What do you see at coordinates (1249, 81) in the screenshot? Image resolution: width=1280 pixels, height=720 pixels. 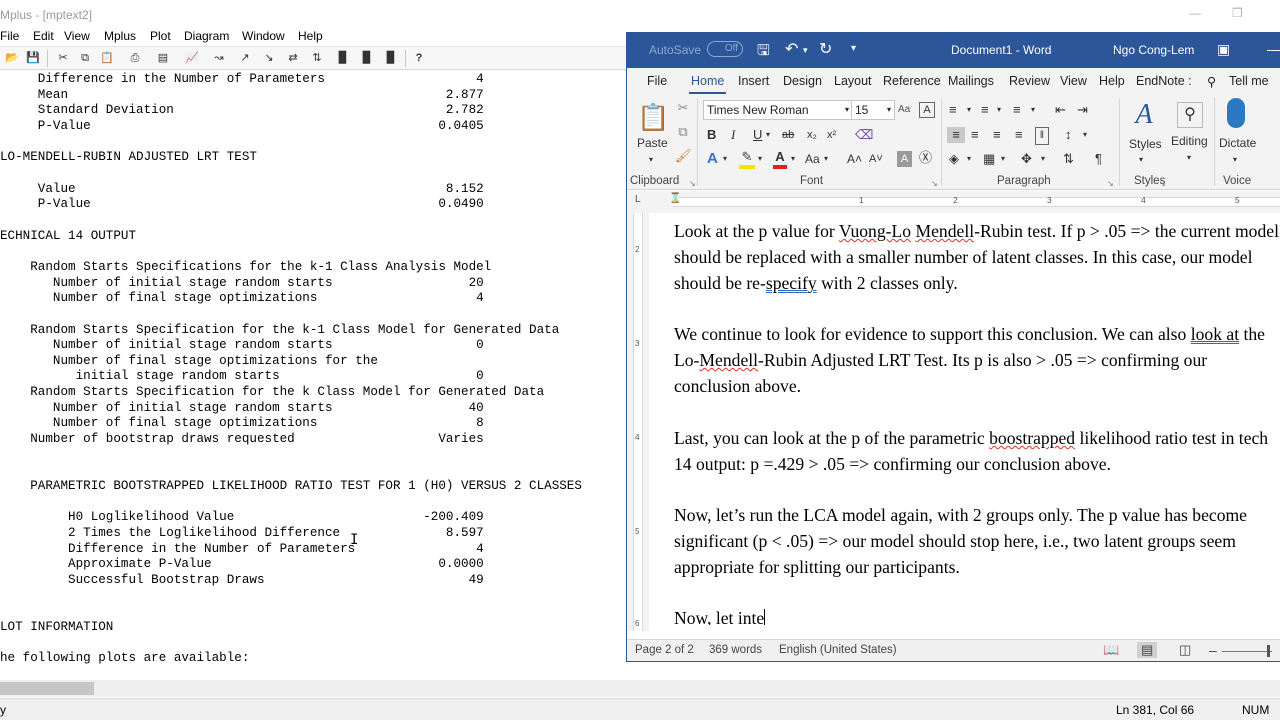 I see `tell-me-search: Tell me` at bounding box center [1249, 81].